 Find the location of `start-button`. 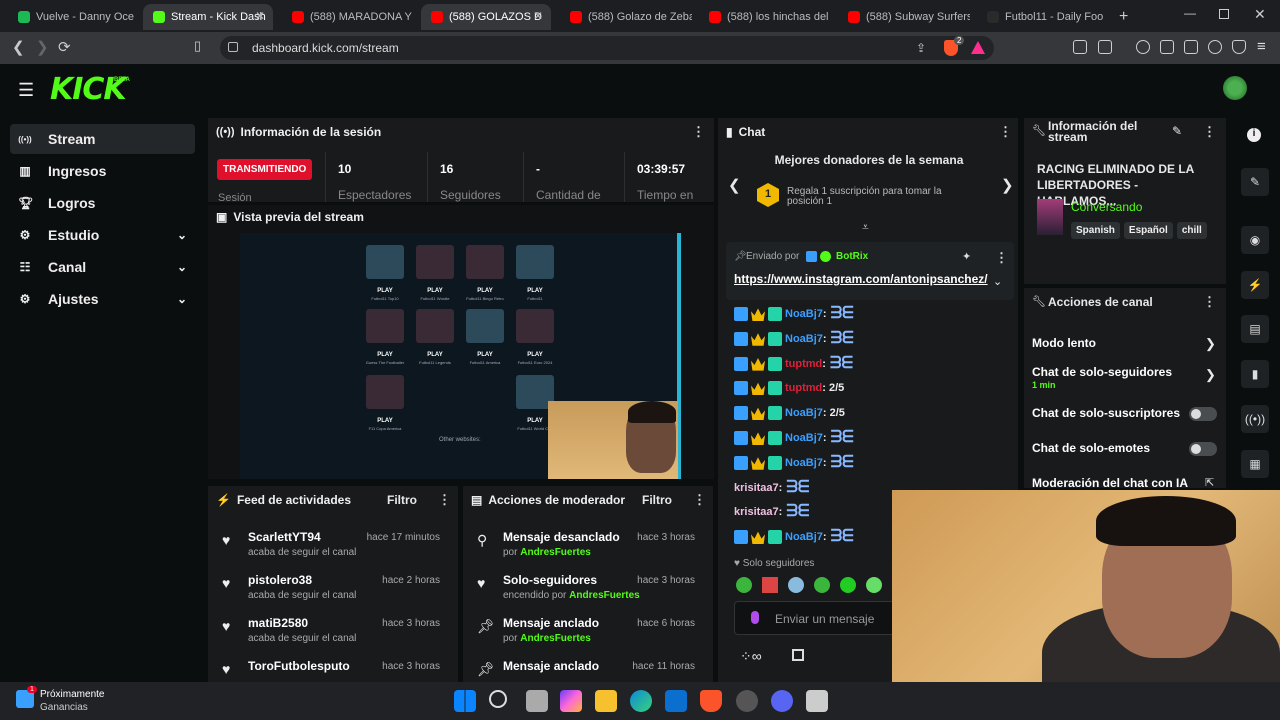

start-button is located at coordinates (465, 701).